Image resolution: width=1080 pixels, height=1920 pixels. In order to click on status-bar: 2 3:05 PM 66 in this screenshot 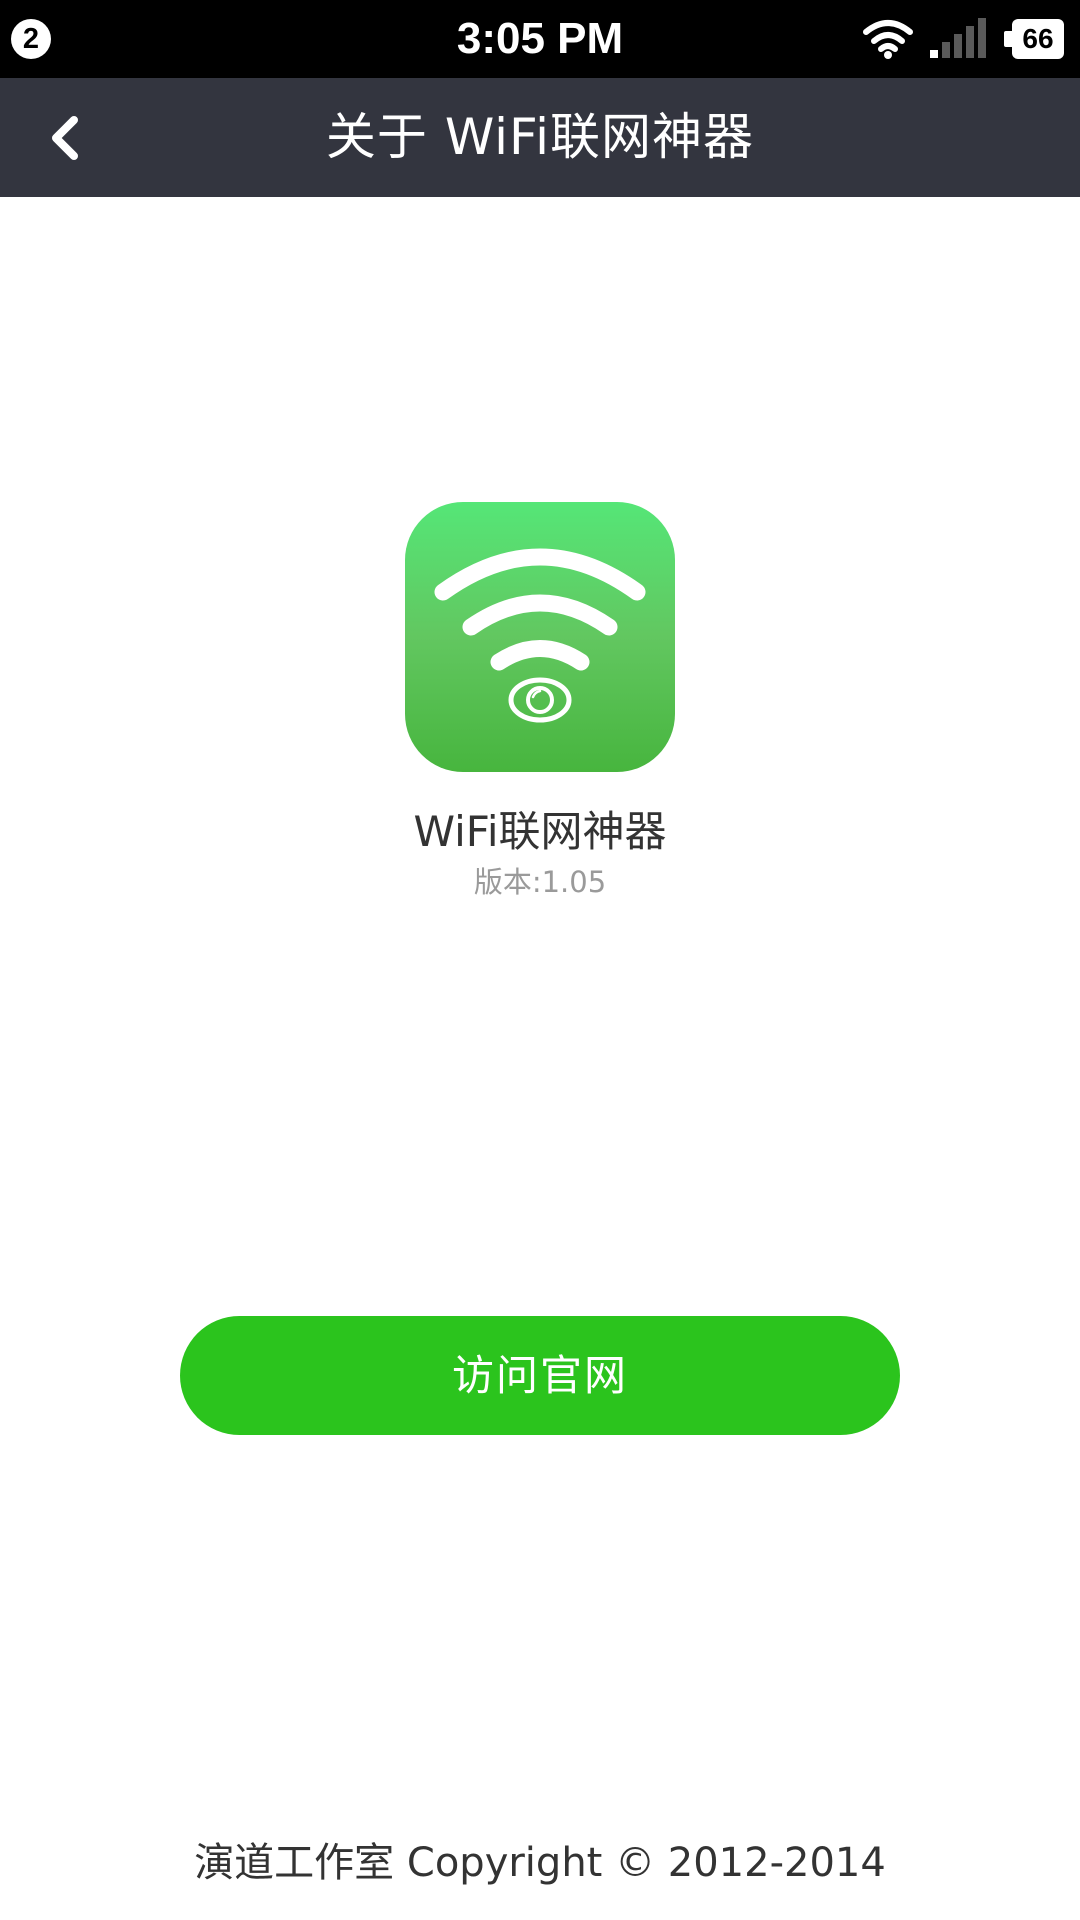, I will do `click(540, 39)`.